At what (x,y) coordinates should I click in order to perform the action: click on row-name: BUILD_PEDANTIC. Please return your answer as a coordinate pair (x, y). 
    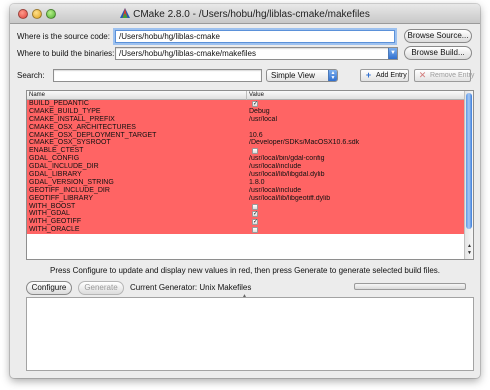
    Looking at the image, I should click on (59, 103).